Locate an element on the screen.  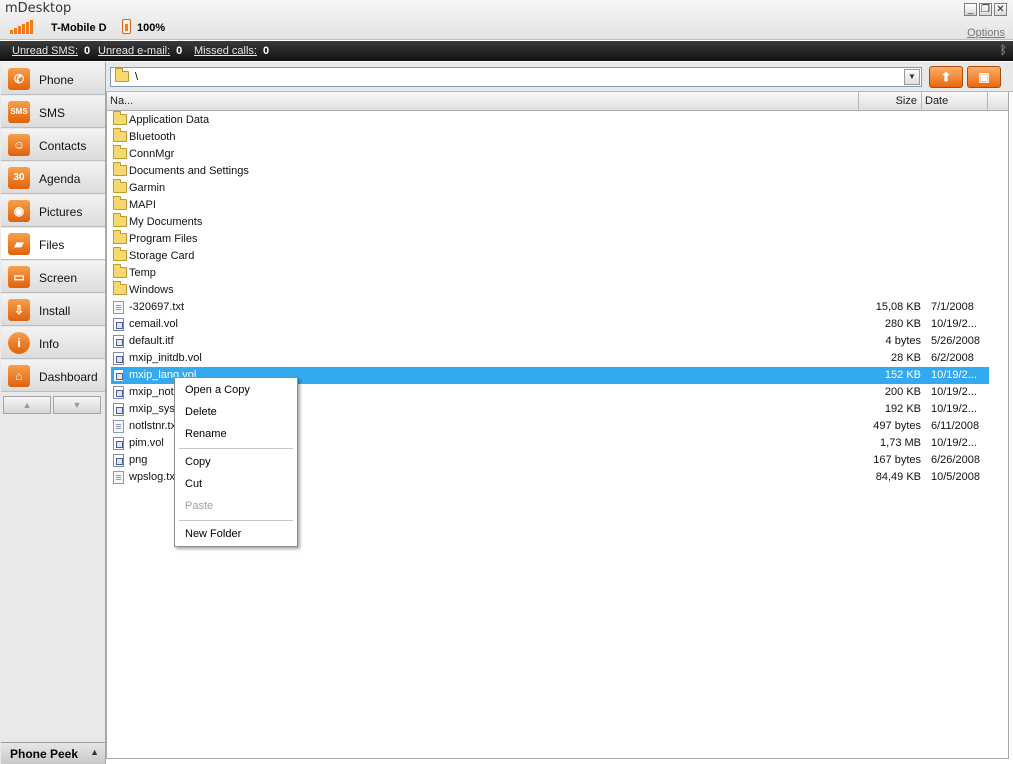
unread-sms-status: Unread SMS: 0 is located at coordinates (51, 51).